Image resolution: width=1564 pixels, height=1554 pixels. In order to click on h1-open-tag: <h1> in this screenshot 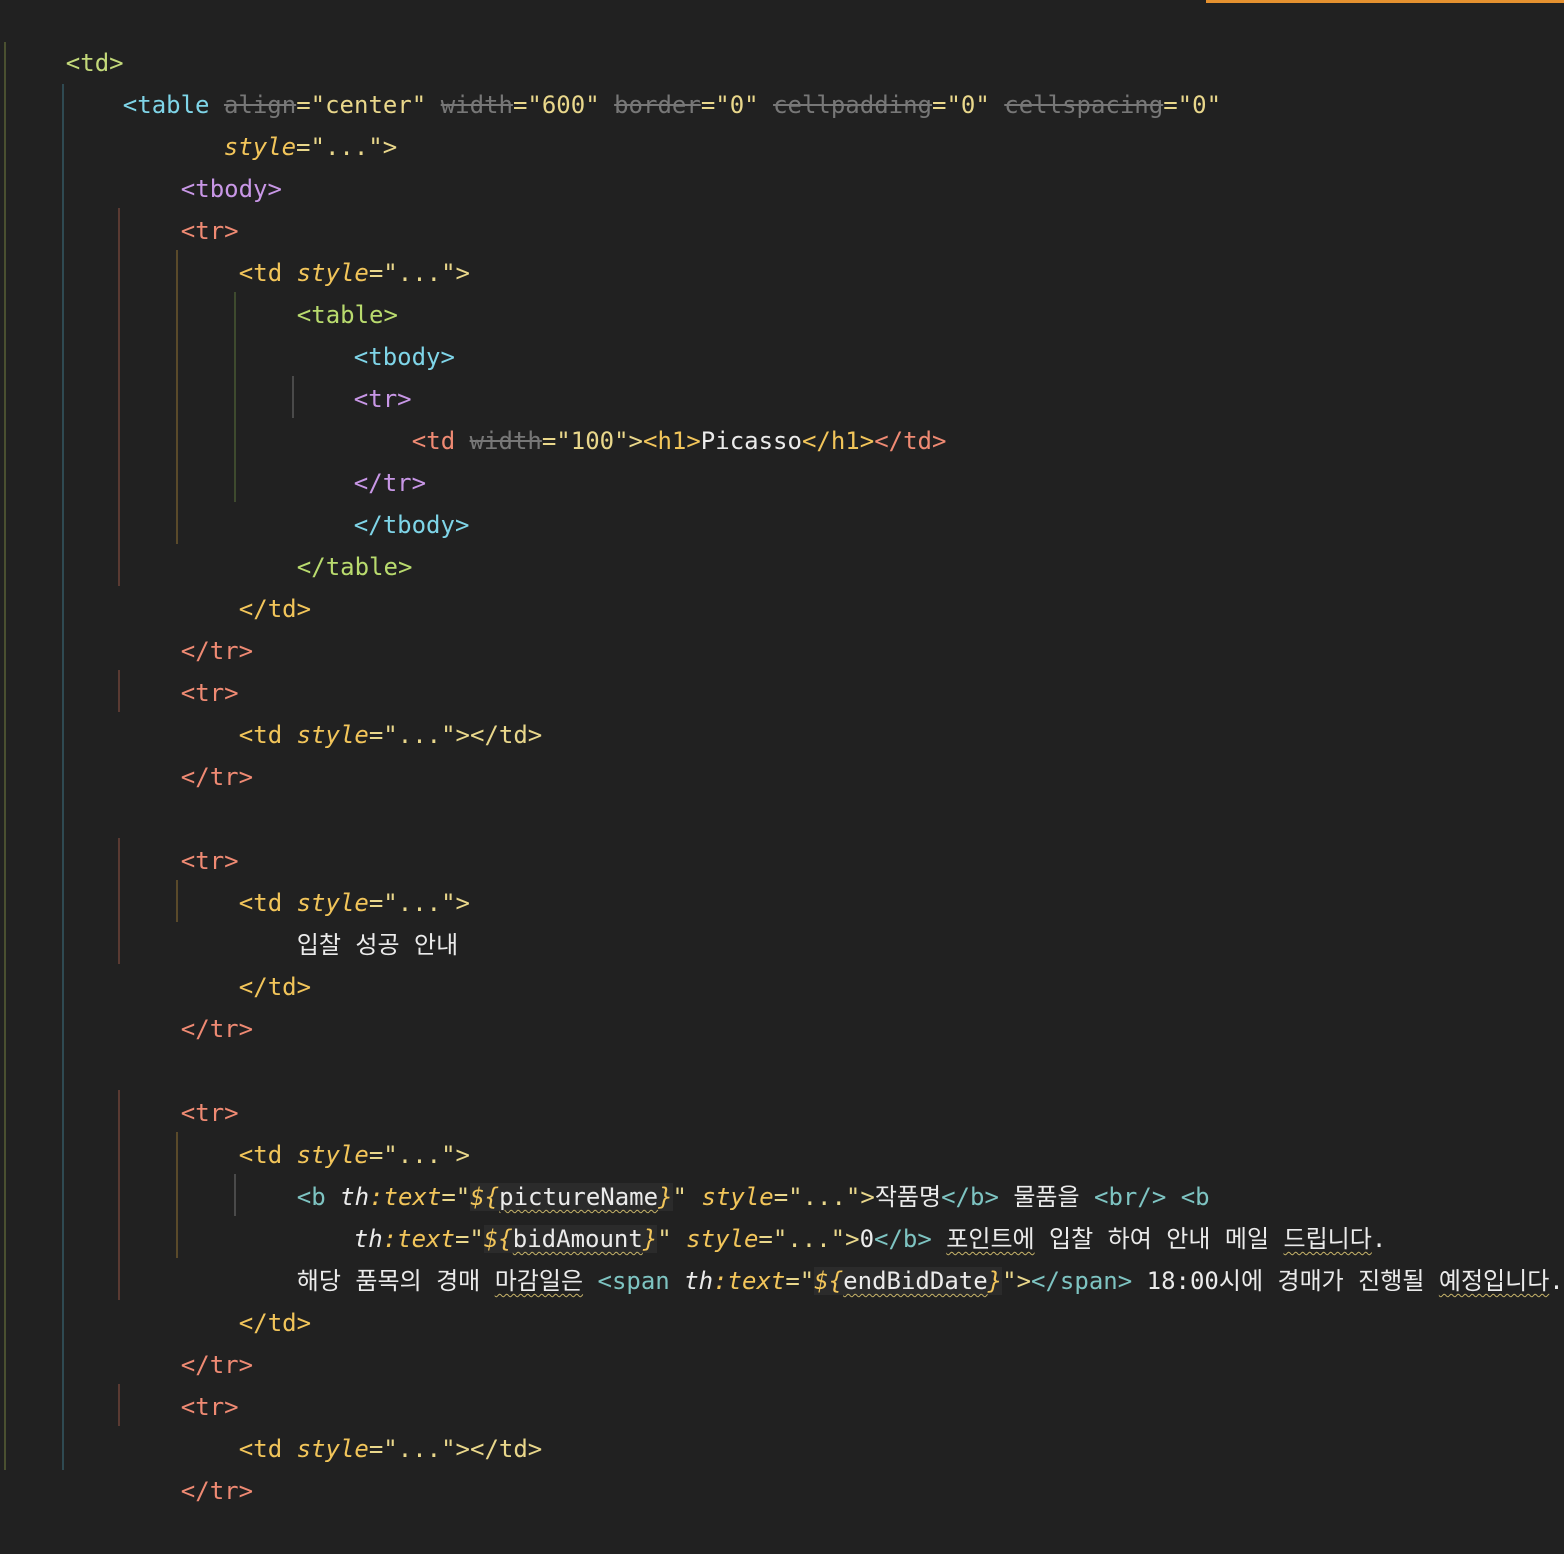, I will do `click(672, 441)`.